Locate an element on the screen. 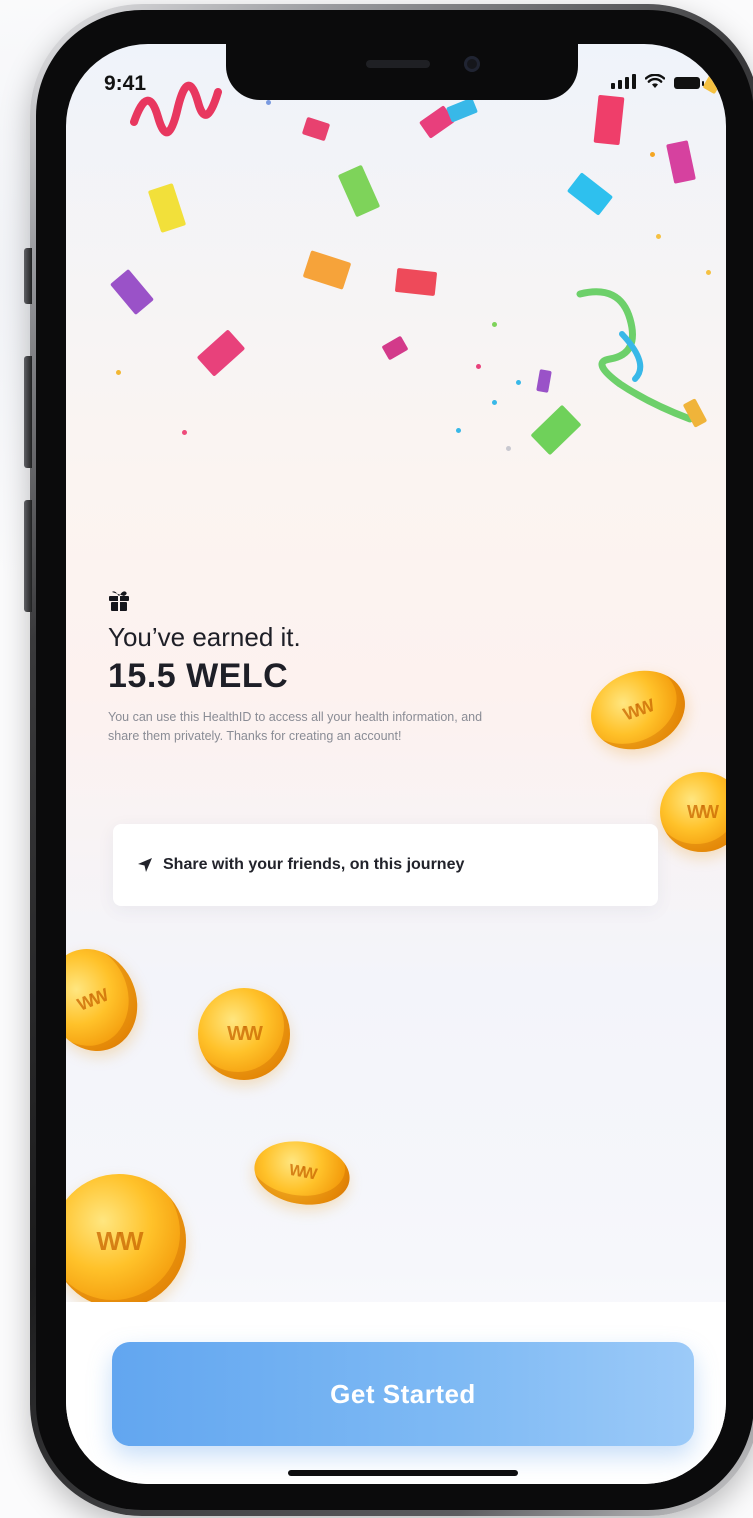  bottom-action-area: Get Started is located at coordinates (396, 1393).